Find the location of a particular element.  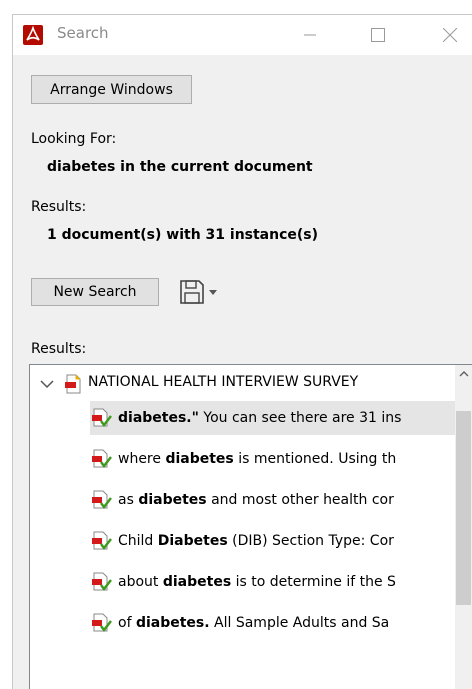

results-label: Results: is located at coordinates (59, 349).